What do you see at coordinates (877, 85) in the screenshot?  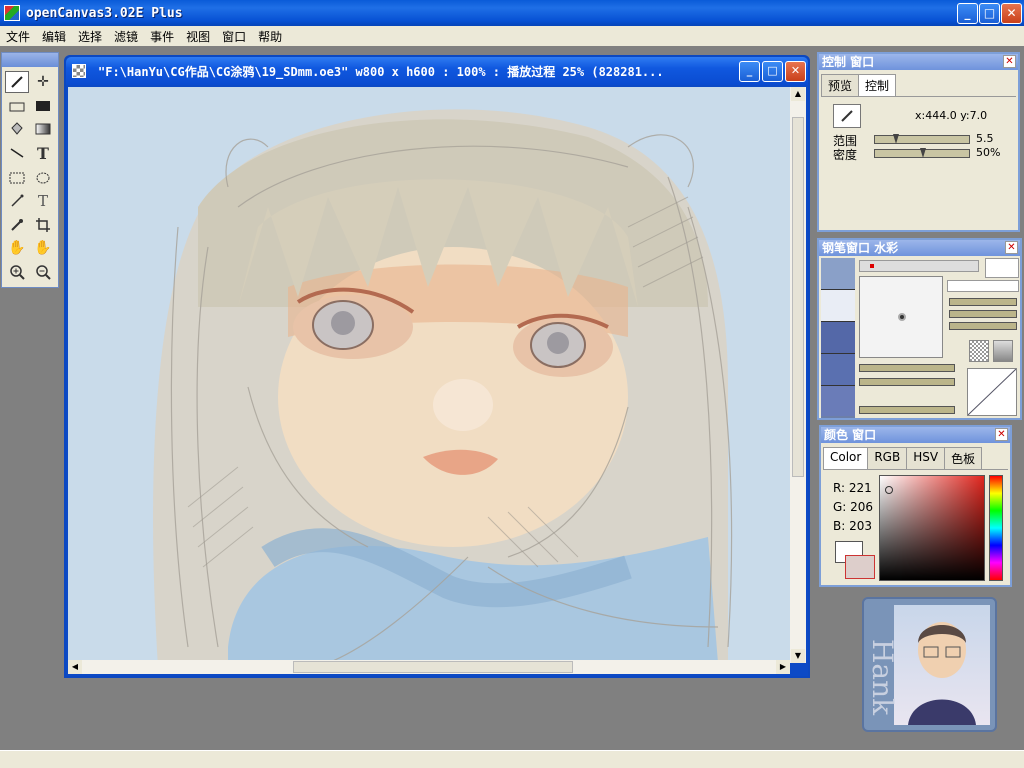 I see `tab-control: 控制` at bounding box center [877, 85].